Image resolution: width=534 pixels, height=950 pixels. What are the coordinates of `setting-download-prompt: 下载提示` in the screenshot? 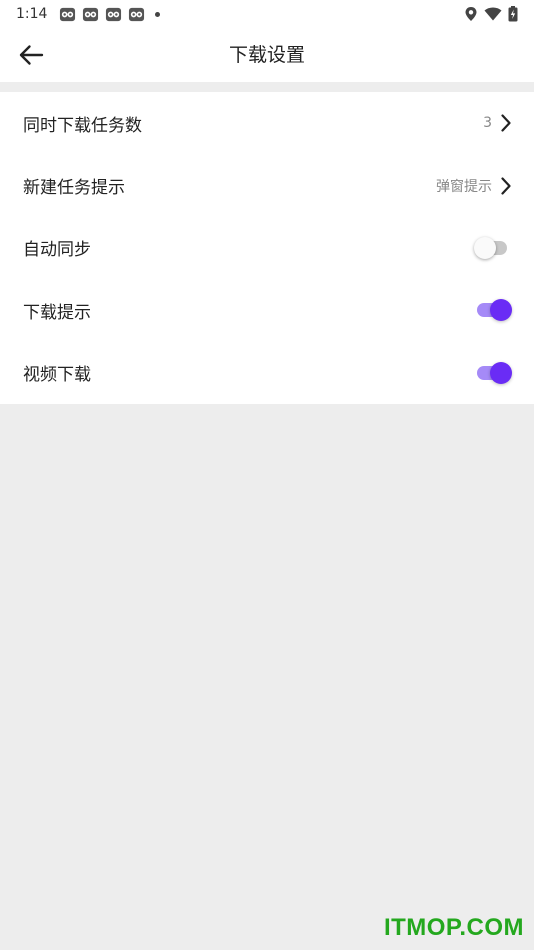 It's located at (267, 310).